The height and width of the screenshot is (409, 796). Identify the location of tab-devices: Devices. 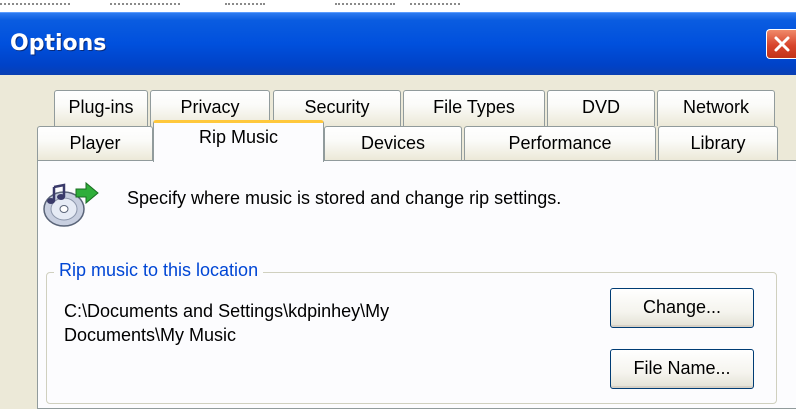
(393, 143).